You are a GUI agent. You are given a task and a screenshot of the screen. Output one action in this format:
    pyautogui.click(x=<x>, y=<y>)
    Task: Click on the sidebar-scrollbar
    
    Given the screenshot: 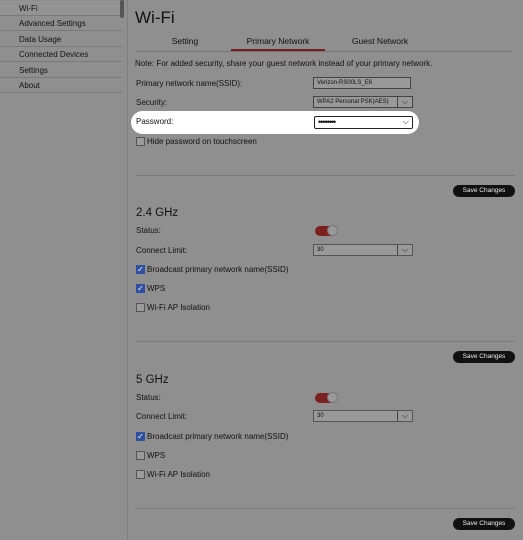 What is the action you would take?
    pyautogui.click(x=122, y=9)
    